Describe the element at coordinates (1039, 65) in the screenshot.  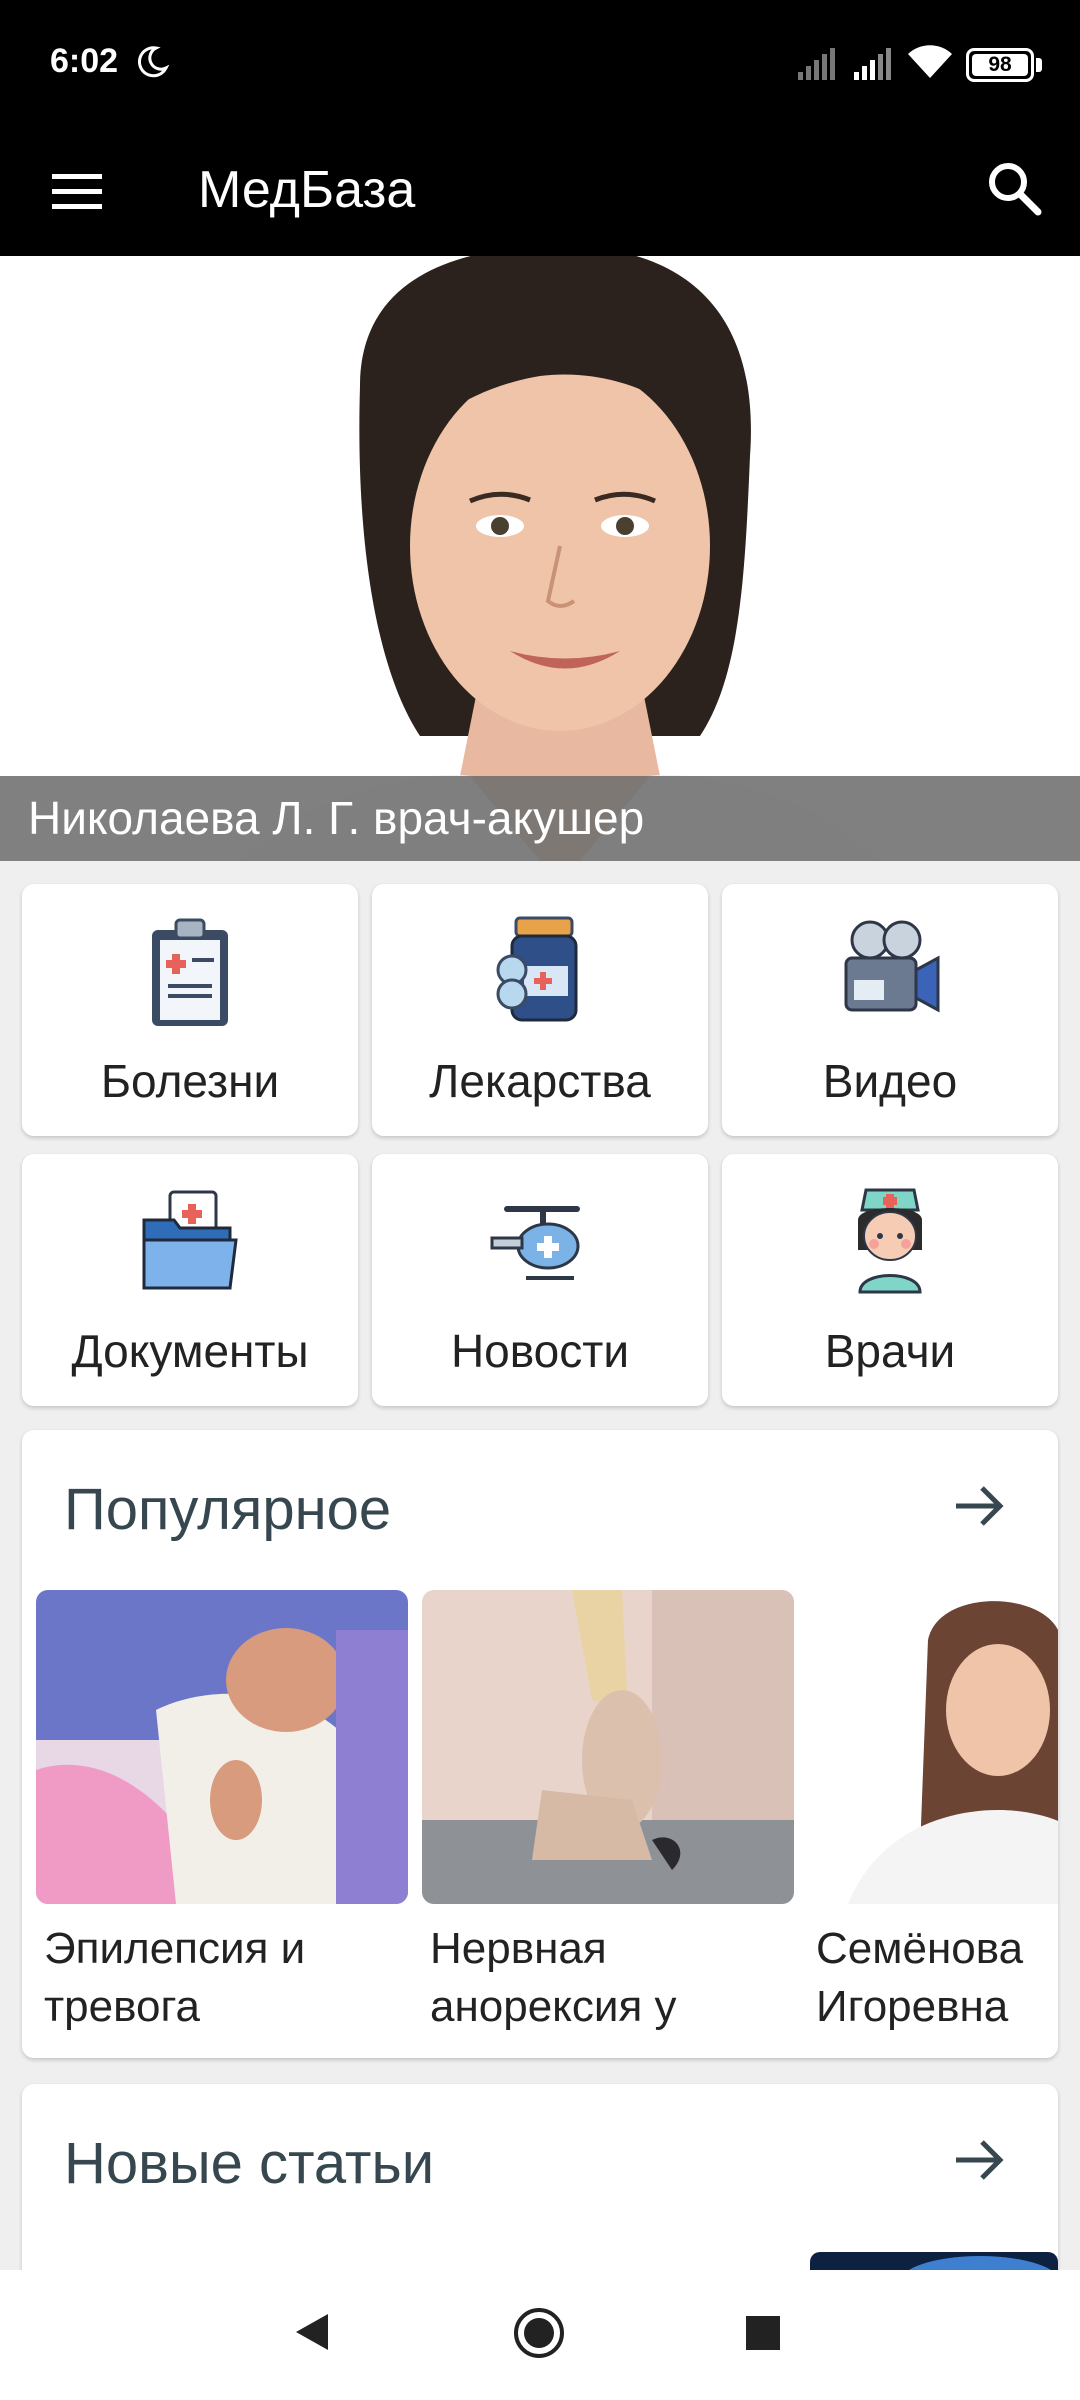
I see `battery-tip` at that location.